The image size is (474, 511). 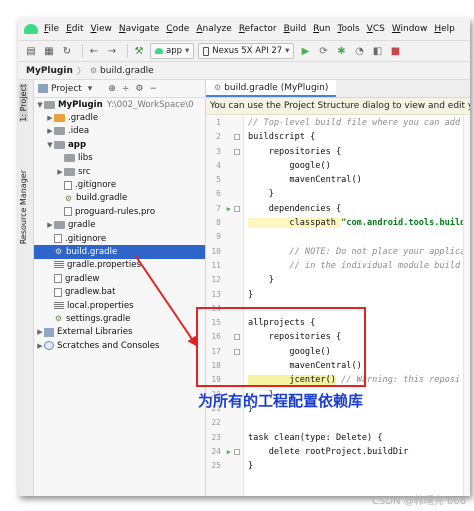 What do you see at coordinates (119, 252) in the screenshot?
I see `tree-item-root-build-gradle: ⚙ build.gradle` at bounding box center [119, 252].